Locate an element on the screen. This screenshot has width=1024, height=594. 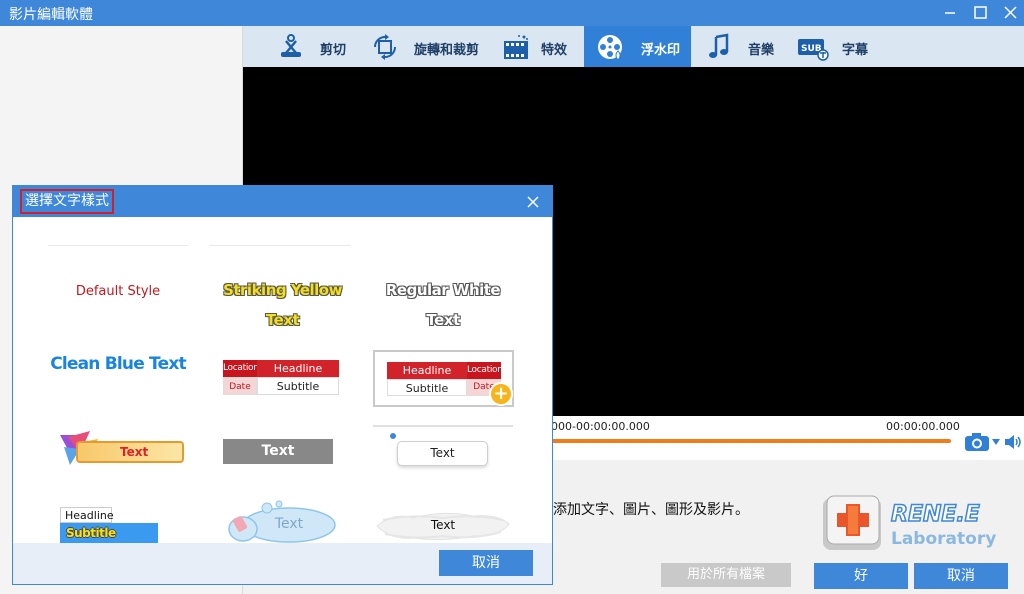
style-brush-label: Text is located at coordinates (443, 525).